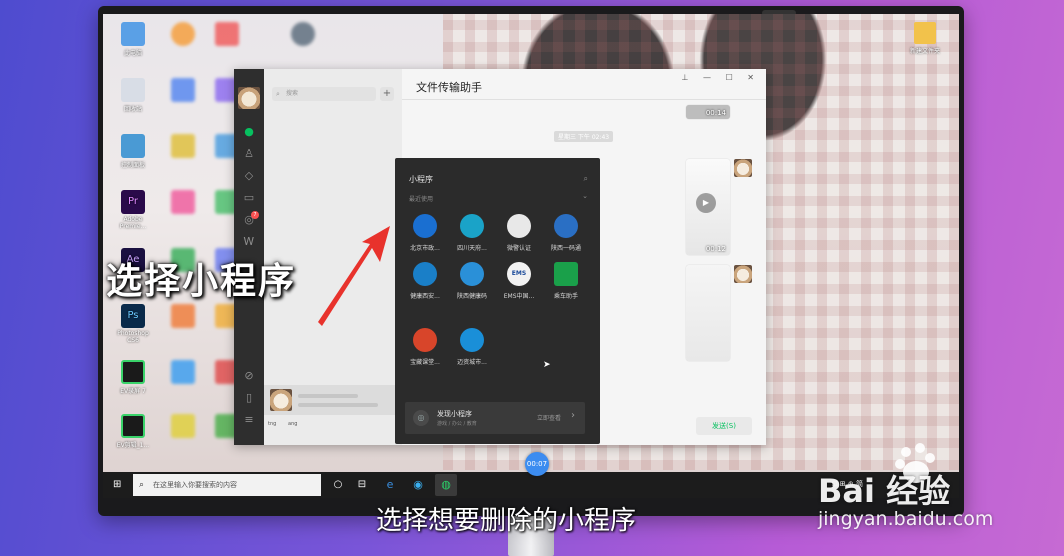 The image size is (1064, 556). What do you see at coordinates (249, 398) in the screenshot?
I see `phone-icon: ▯` at bounding box center [249, 398].